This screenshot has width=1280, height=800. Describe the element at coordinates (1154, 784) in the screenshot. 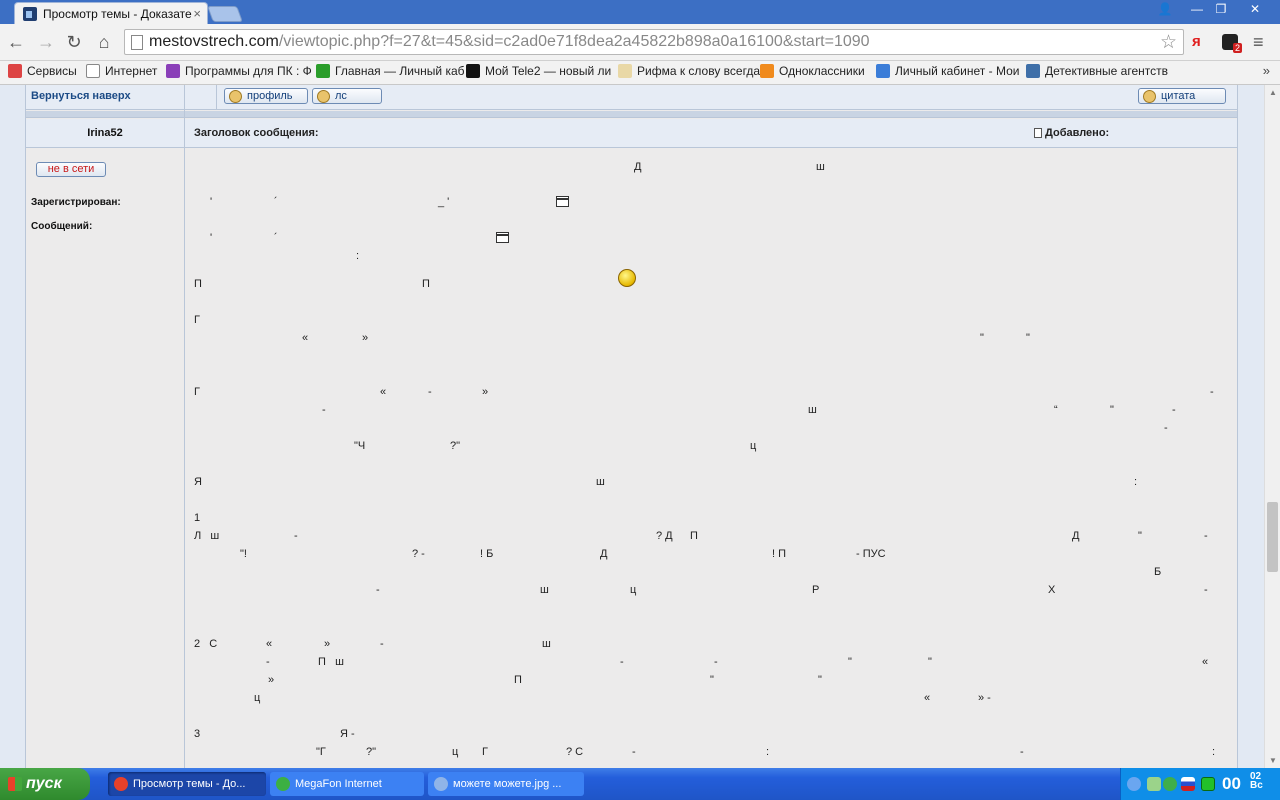

I see `network-icon` at that location.